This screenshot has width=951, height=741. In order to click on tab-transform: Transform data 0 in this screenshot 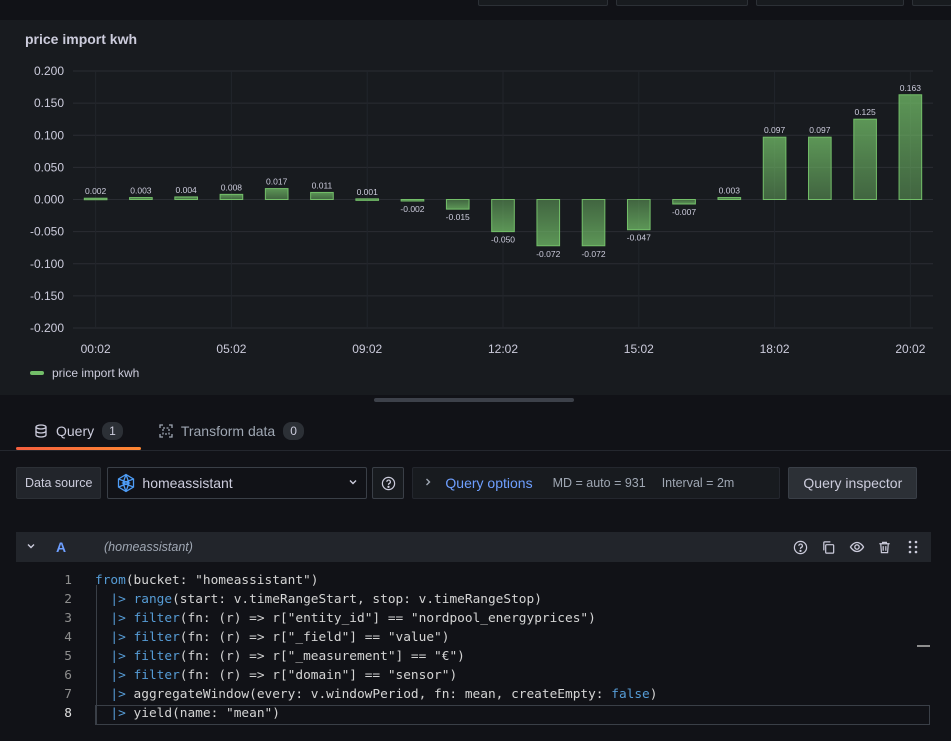, I will do `click(231, 431)`.